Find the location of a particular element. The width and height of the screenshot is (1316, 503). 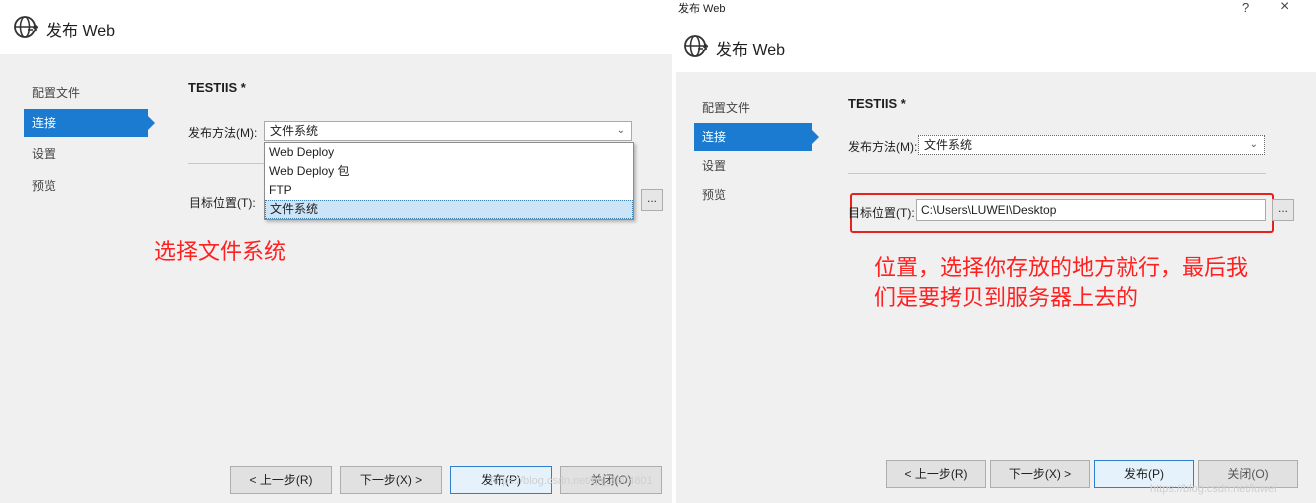

annotation-text-line1: 位置，选择你存放的地方就行，最后我 is located at coordinates (1061, 267).